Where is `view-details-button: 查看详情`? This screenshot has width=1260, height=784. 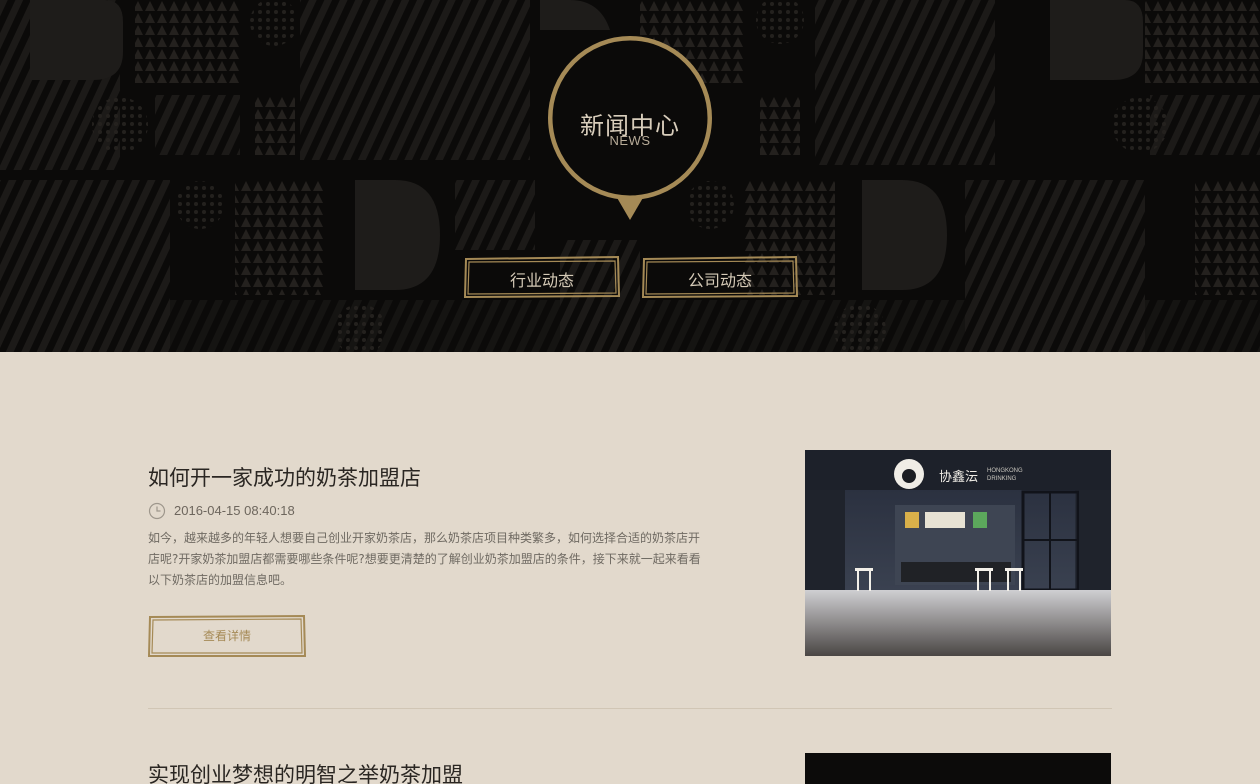
view-details-button: 查看详情 is located at coordinates (227, 636).